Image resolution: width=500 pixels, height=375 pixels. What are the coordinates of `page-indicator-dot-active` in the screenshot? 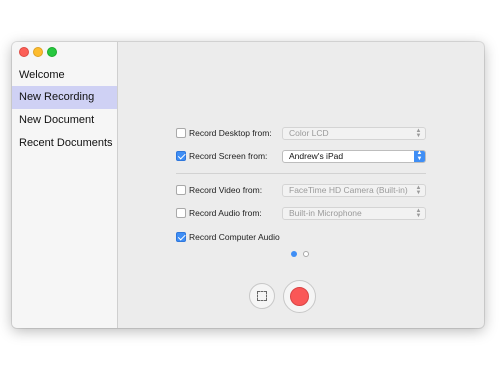 It's located at (294, 254).